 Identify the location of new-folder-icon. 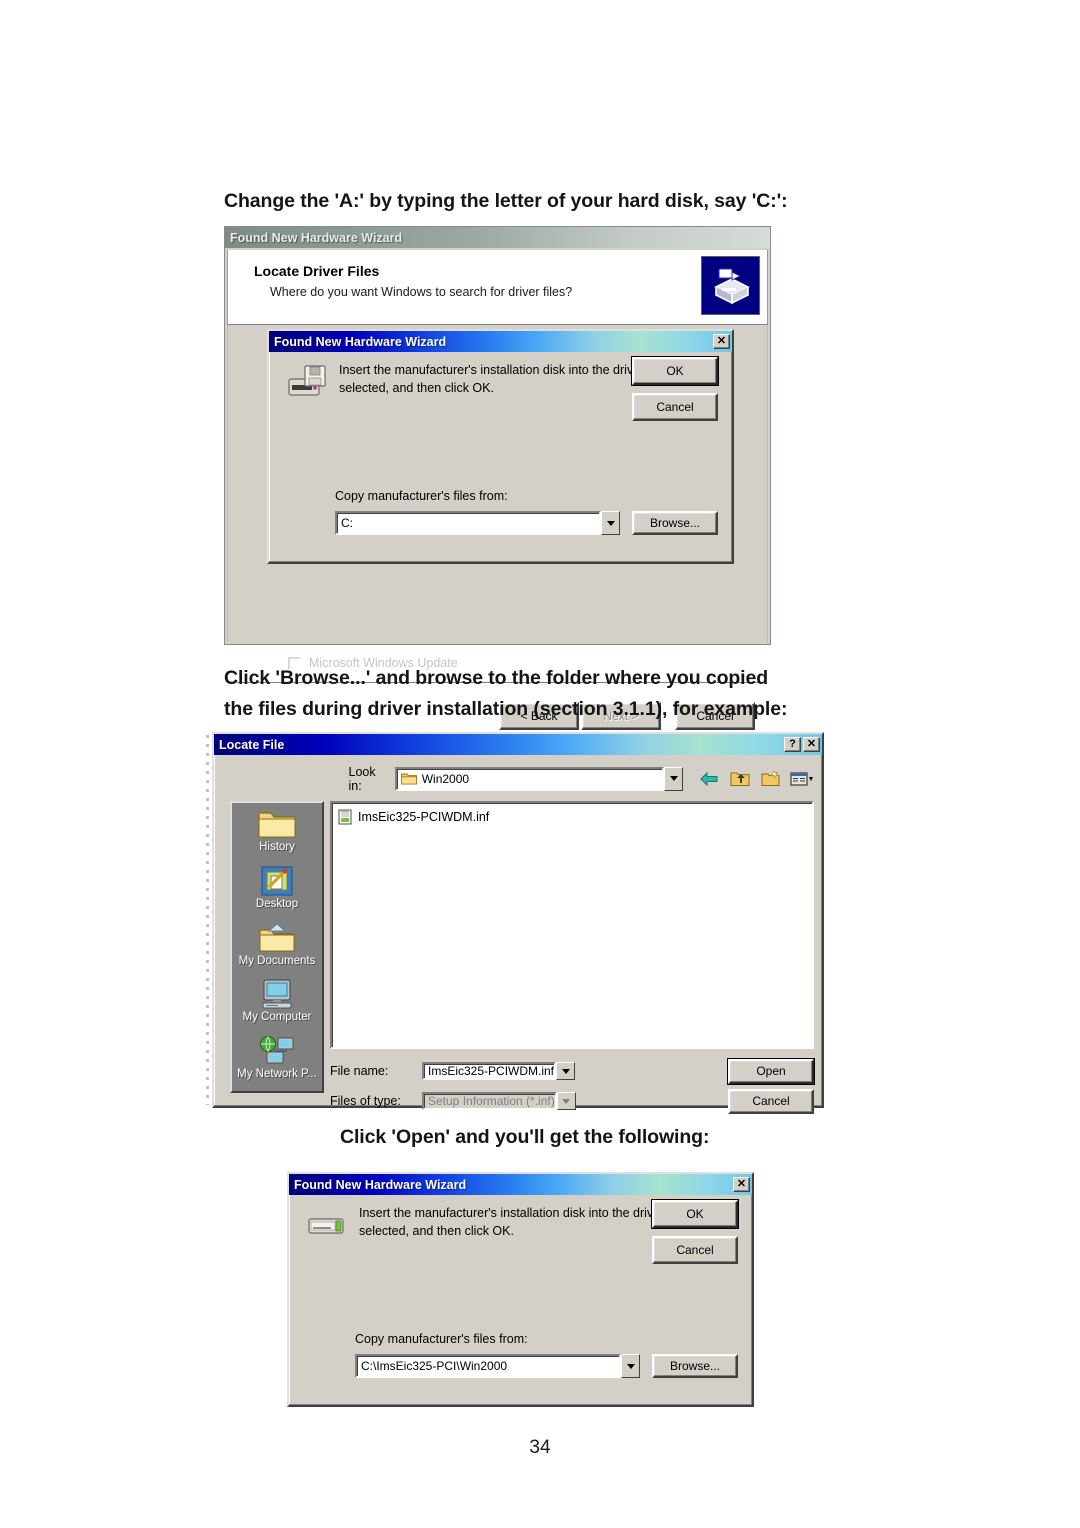
(771, 779).